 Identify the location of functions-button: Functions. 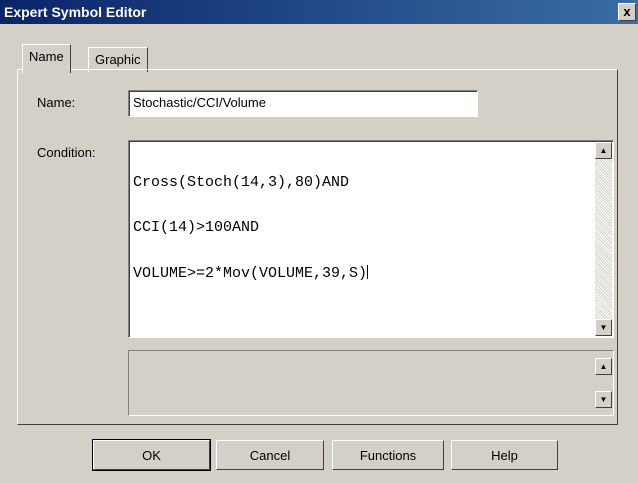
(388, 455).